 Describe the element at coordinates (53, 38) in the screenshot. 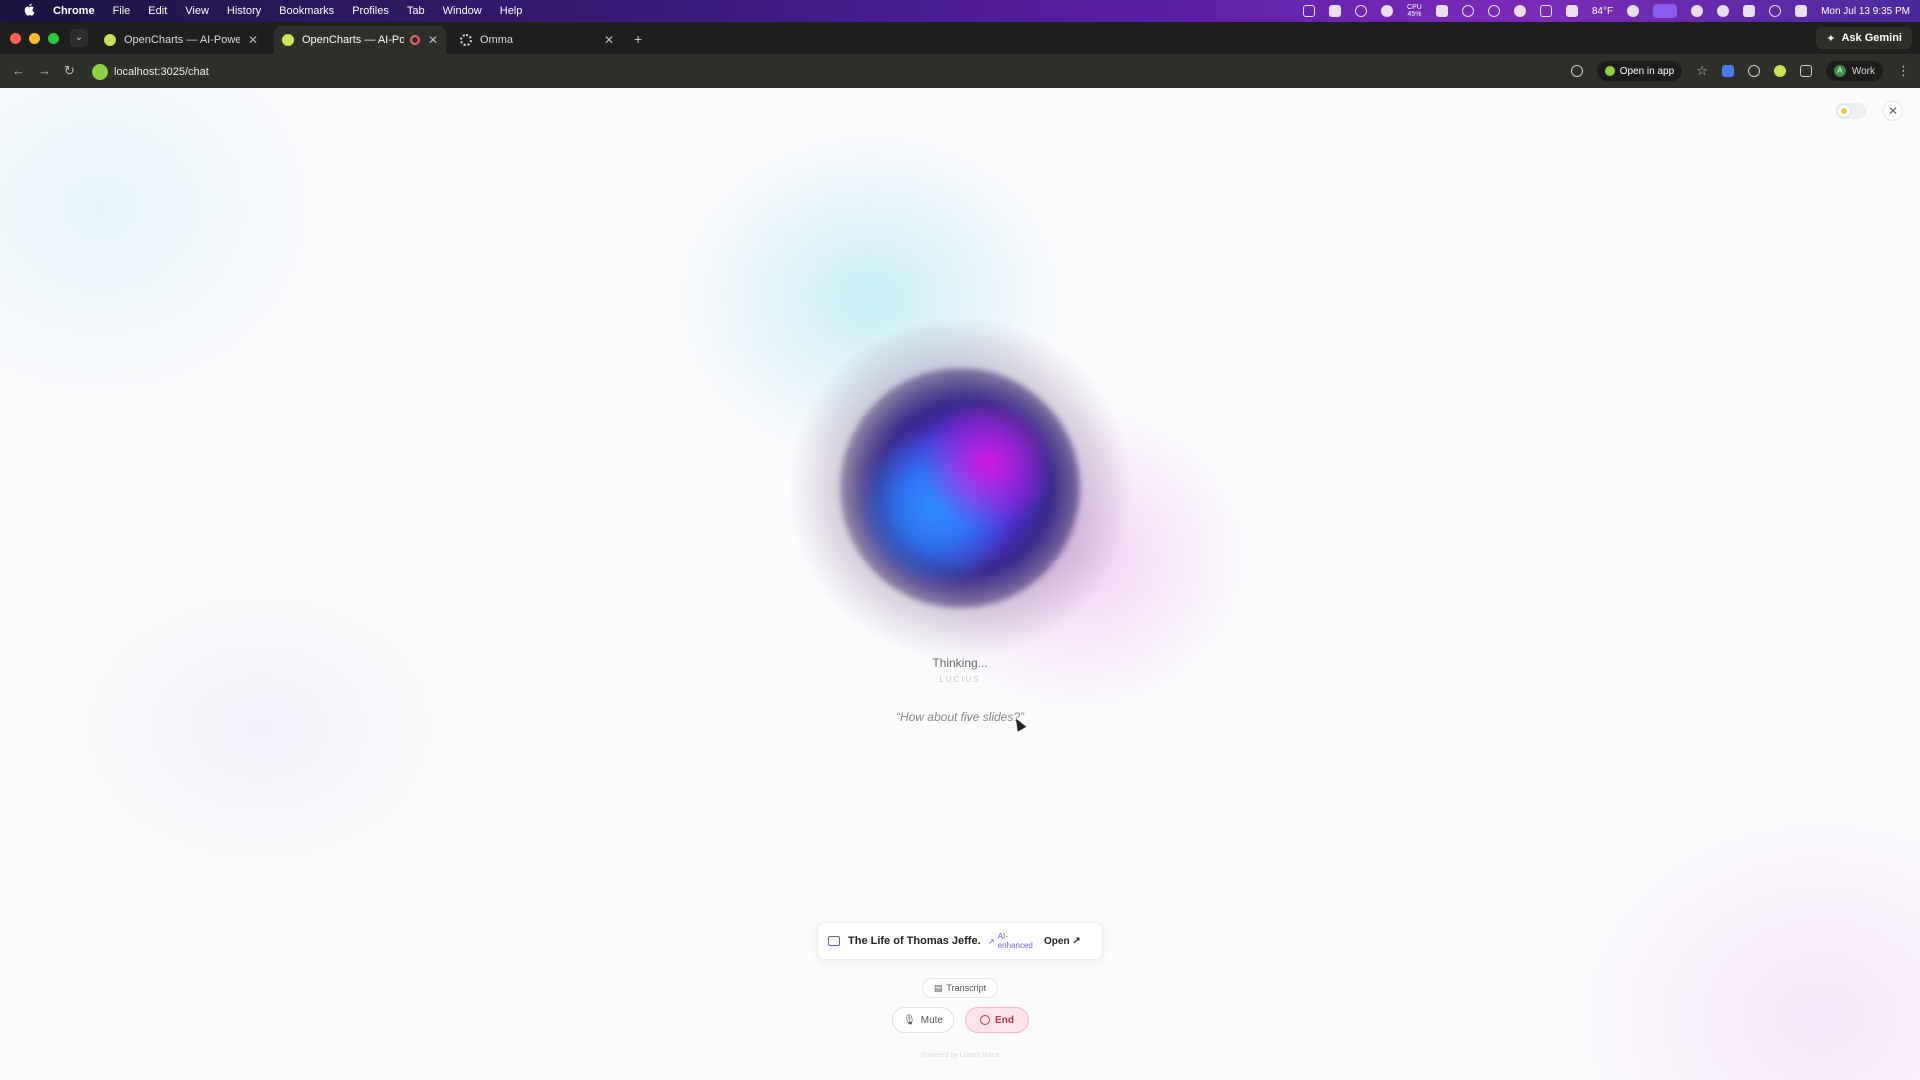

I see `fullscreen-window-icon` at that location.